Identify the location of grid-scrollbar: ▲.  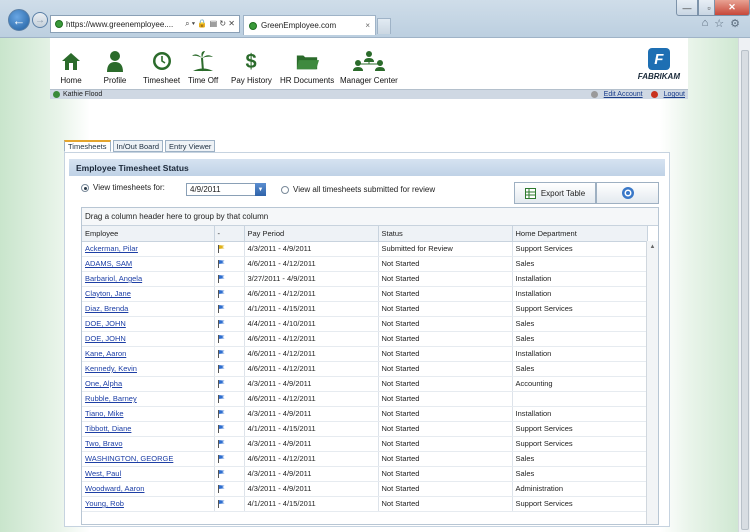
(652, 382).